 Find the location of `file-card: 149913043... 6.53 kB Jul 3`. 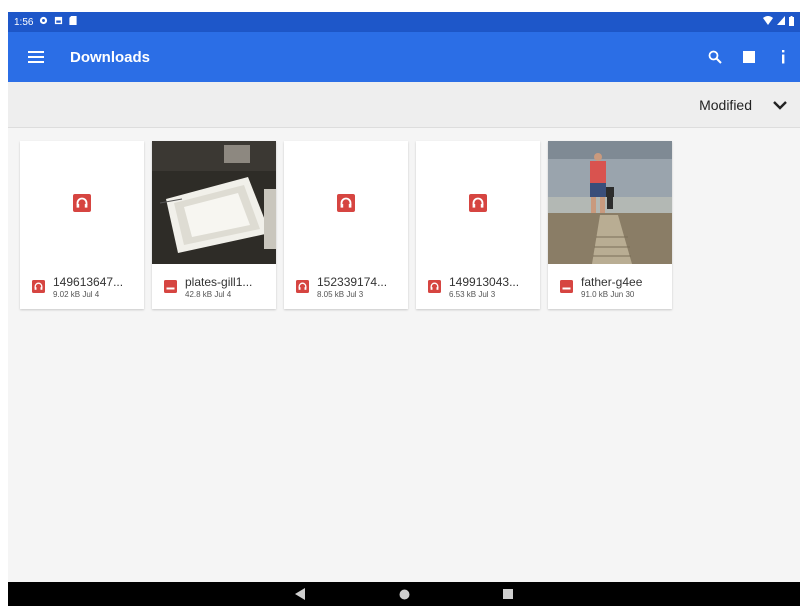

file-card: 149913043... 6.53 kB Jul 3 is located at coordinates (478, 225).